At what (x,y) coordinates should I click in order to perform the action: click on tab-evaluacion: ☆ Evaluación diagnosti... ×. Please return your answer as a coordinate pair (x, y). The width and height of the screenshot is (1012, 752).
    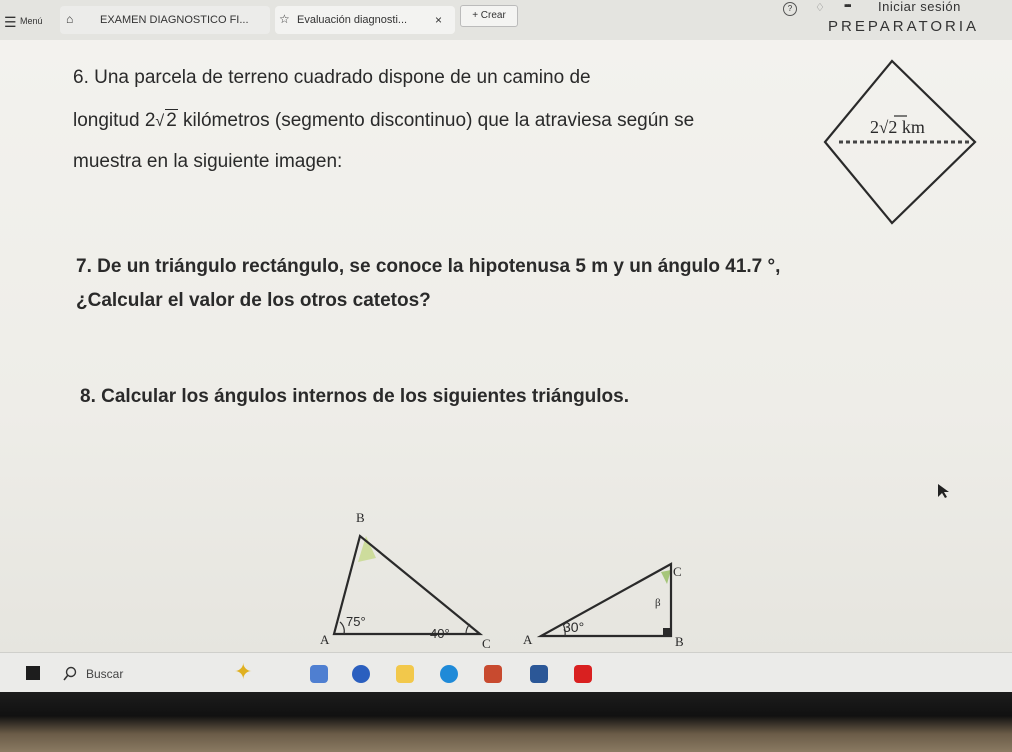
    Looking at the image, I should click on (365, 20).